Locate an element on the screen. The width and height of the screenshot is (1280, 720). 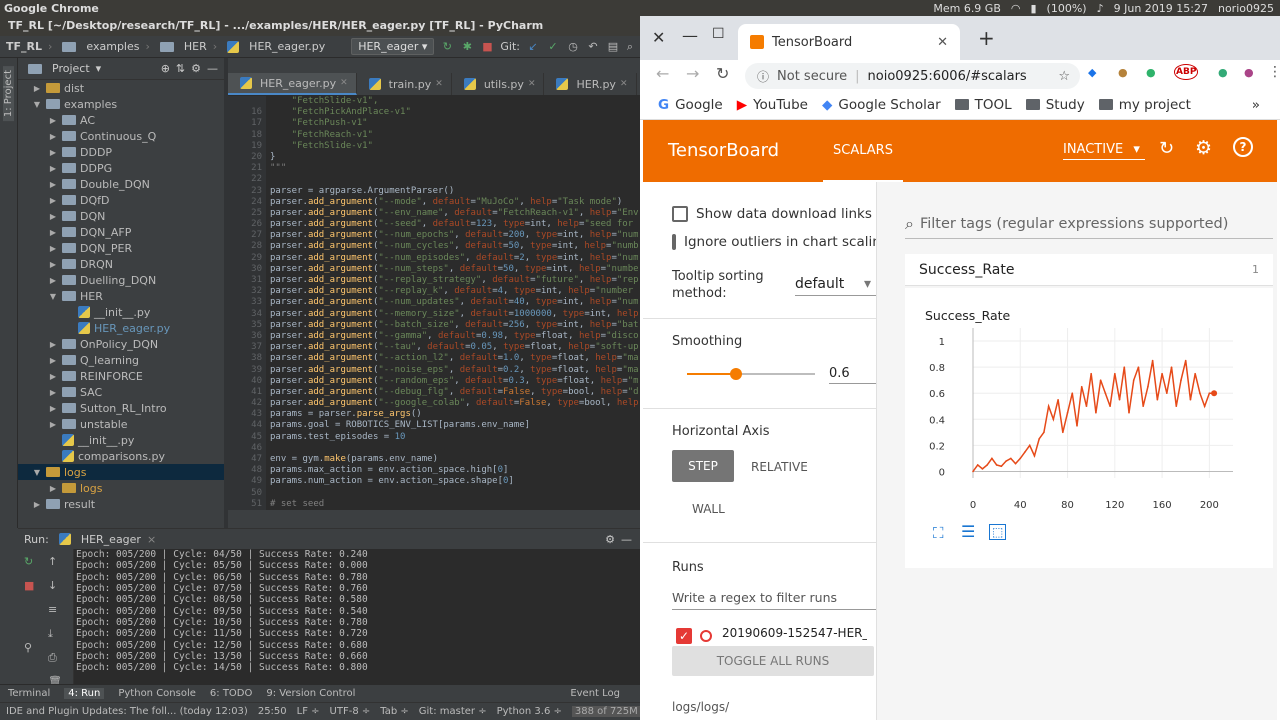
project-tool-button: 1: Project is located at coordinates (8, 94).